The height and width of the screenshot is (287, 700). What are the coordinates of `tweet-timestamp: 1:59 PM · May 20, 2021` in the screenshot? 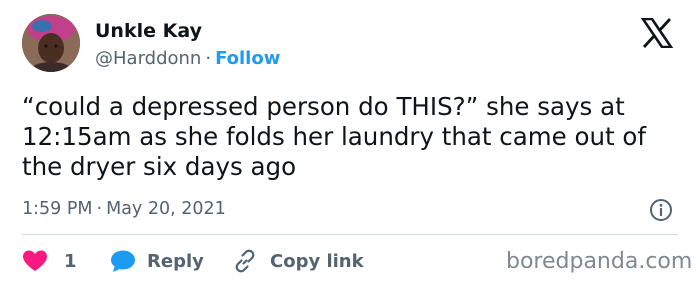 It's located at (124, 209).